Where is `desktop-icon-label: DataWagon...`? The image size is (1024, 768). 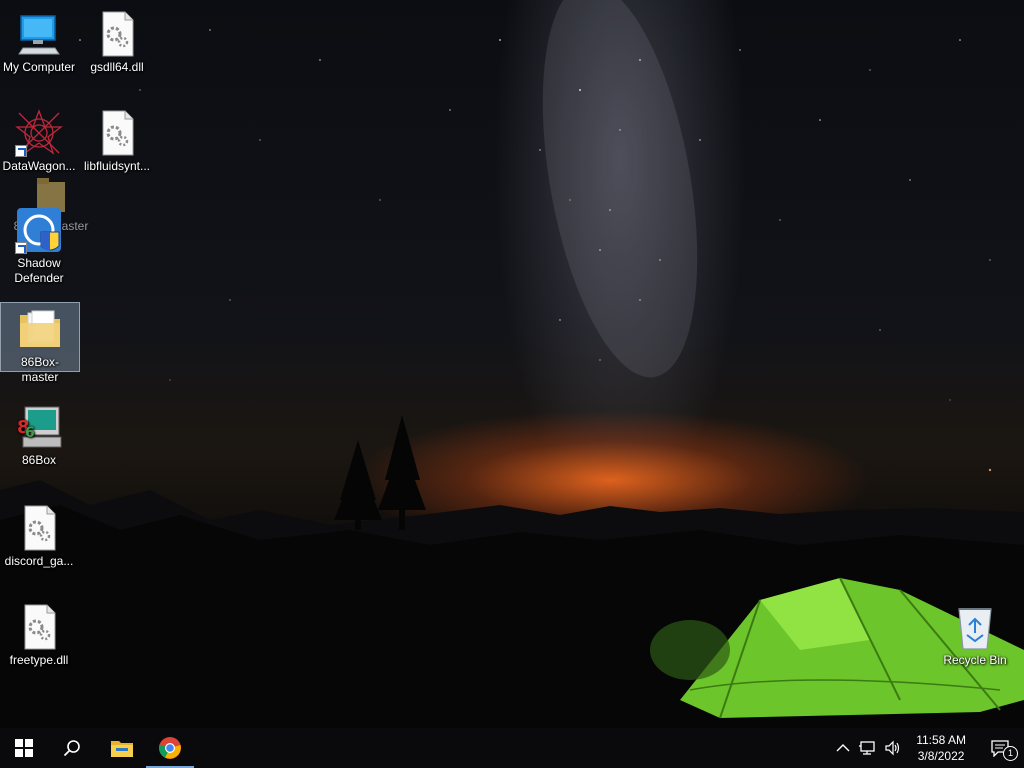
desktop-icon-label: DataWagon... is located at coordinates (39, 166).